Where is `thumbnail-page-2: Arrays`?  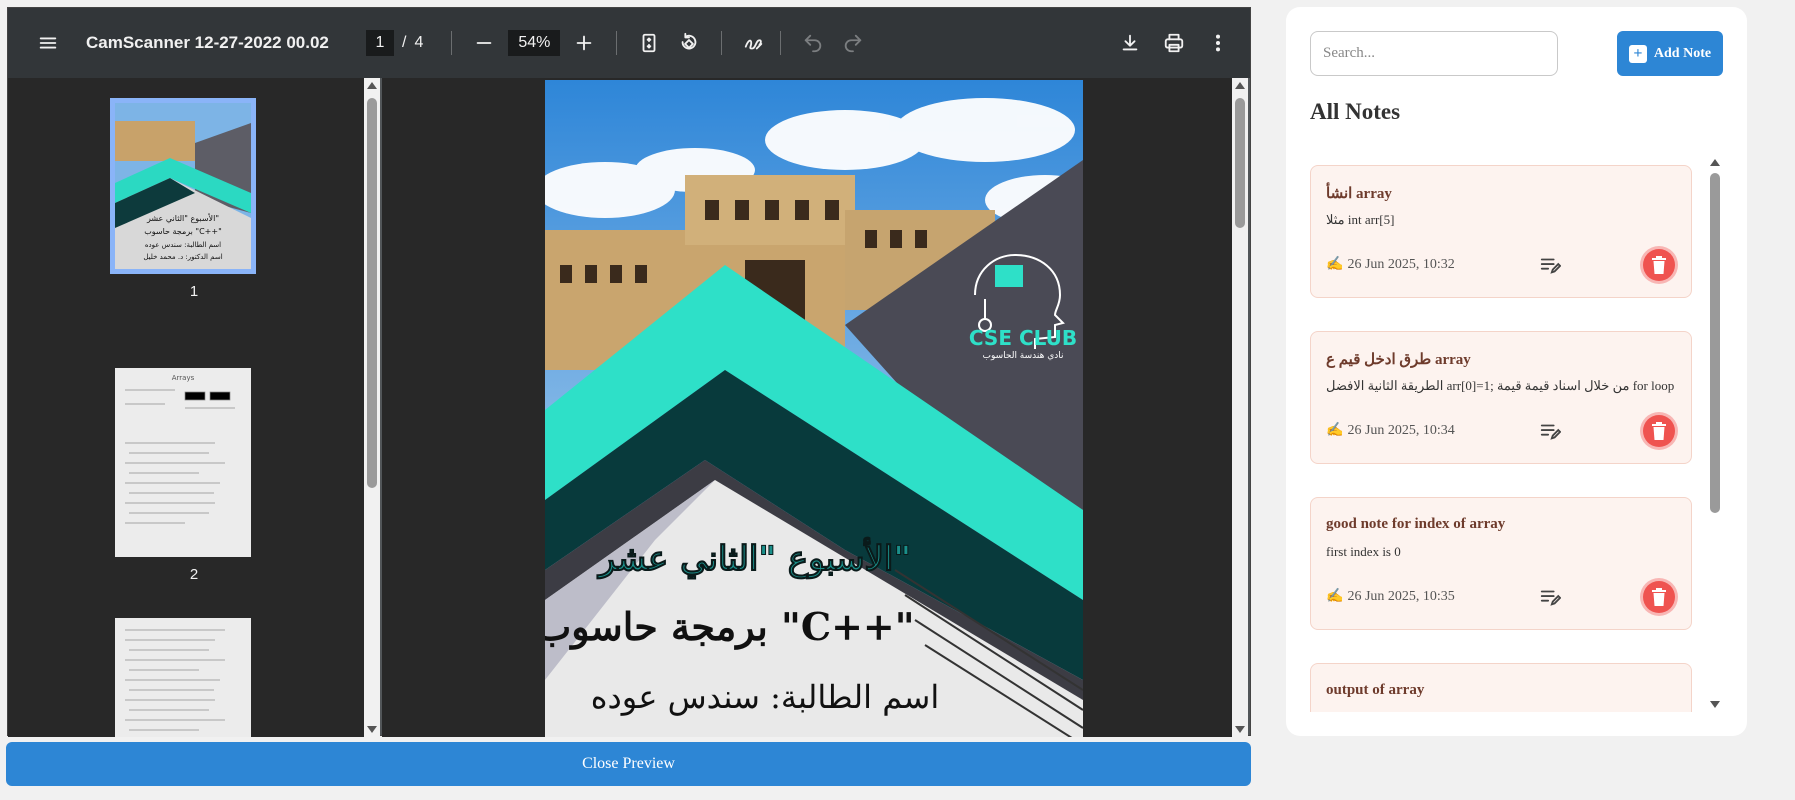 thumbnail-page-2: Arrays is located at coordinates (183, 462).